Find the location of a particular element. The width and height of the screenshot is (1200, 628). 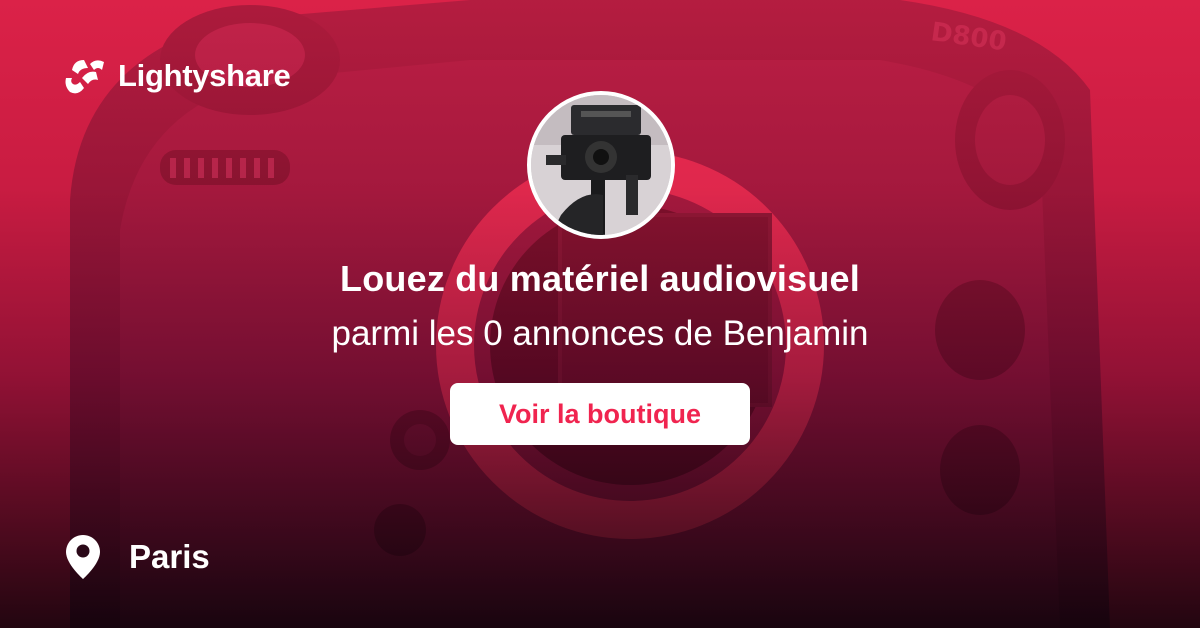

camera-rig-avatar is located at coordinates (601, 165).